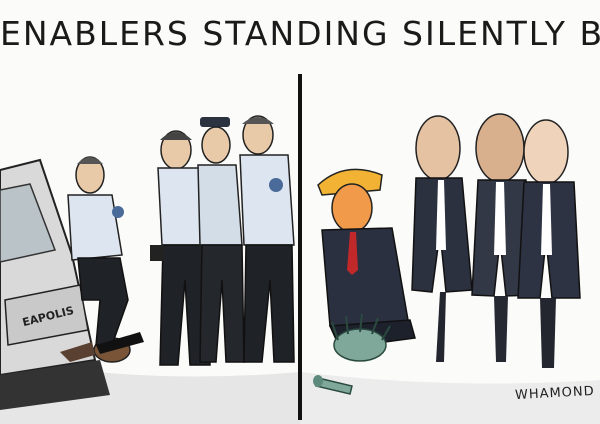 This screenshot has height=424, width=600. I want to click on kneeling-figure, so click(366, 258).